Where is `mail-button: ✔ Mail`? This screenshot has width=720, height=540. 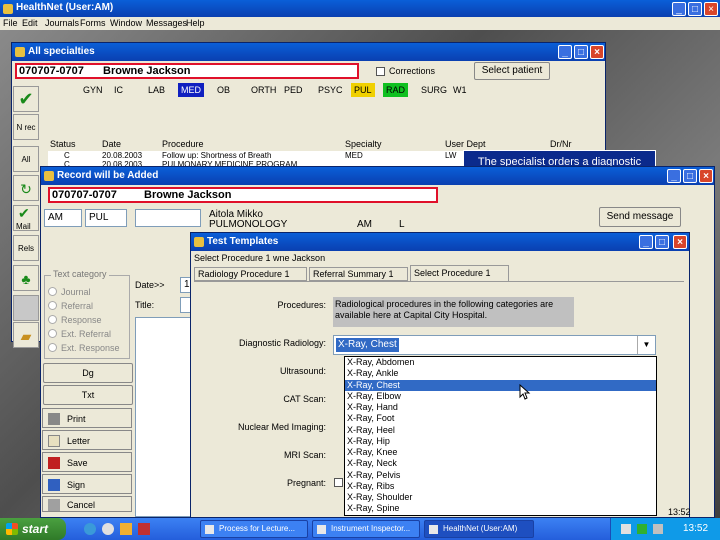
mail-button: ✔ Mail is located at coordinates (26, 218).